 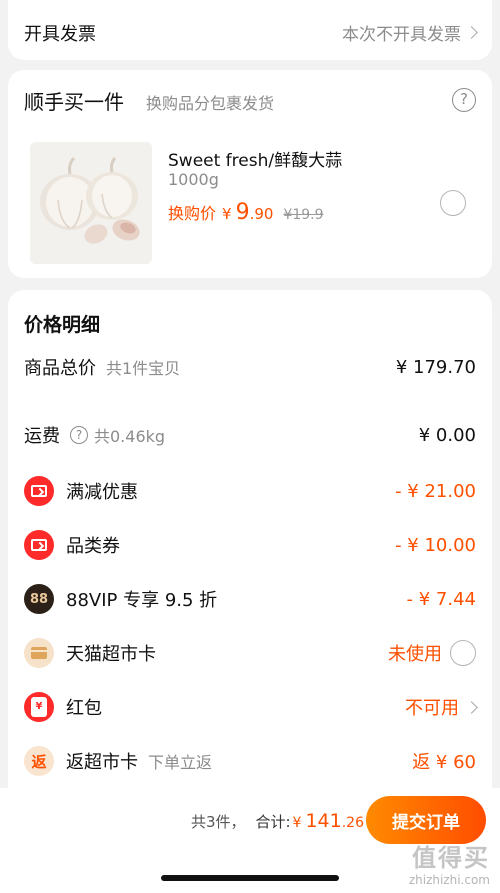 I want to click on goods-total-note: 共1件宝贝, so click(x=143, y=368).